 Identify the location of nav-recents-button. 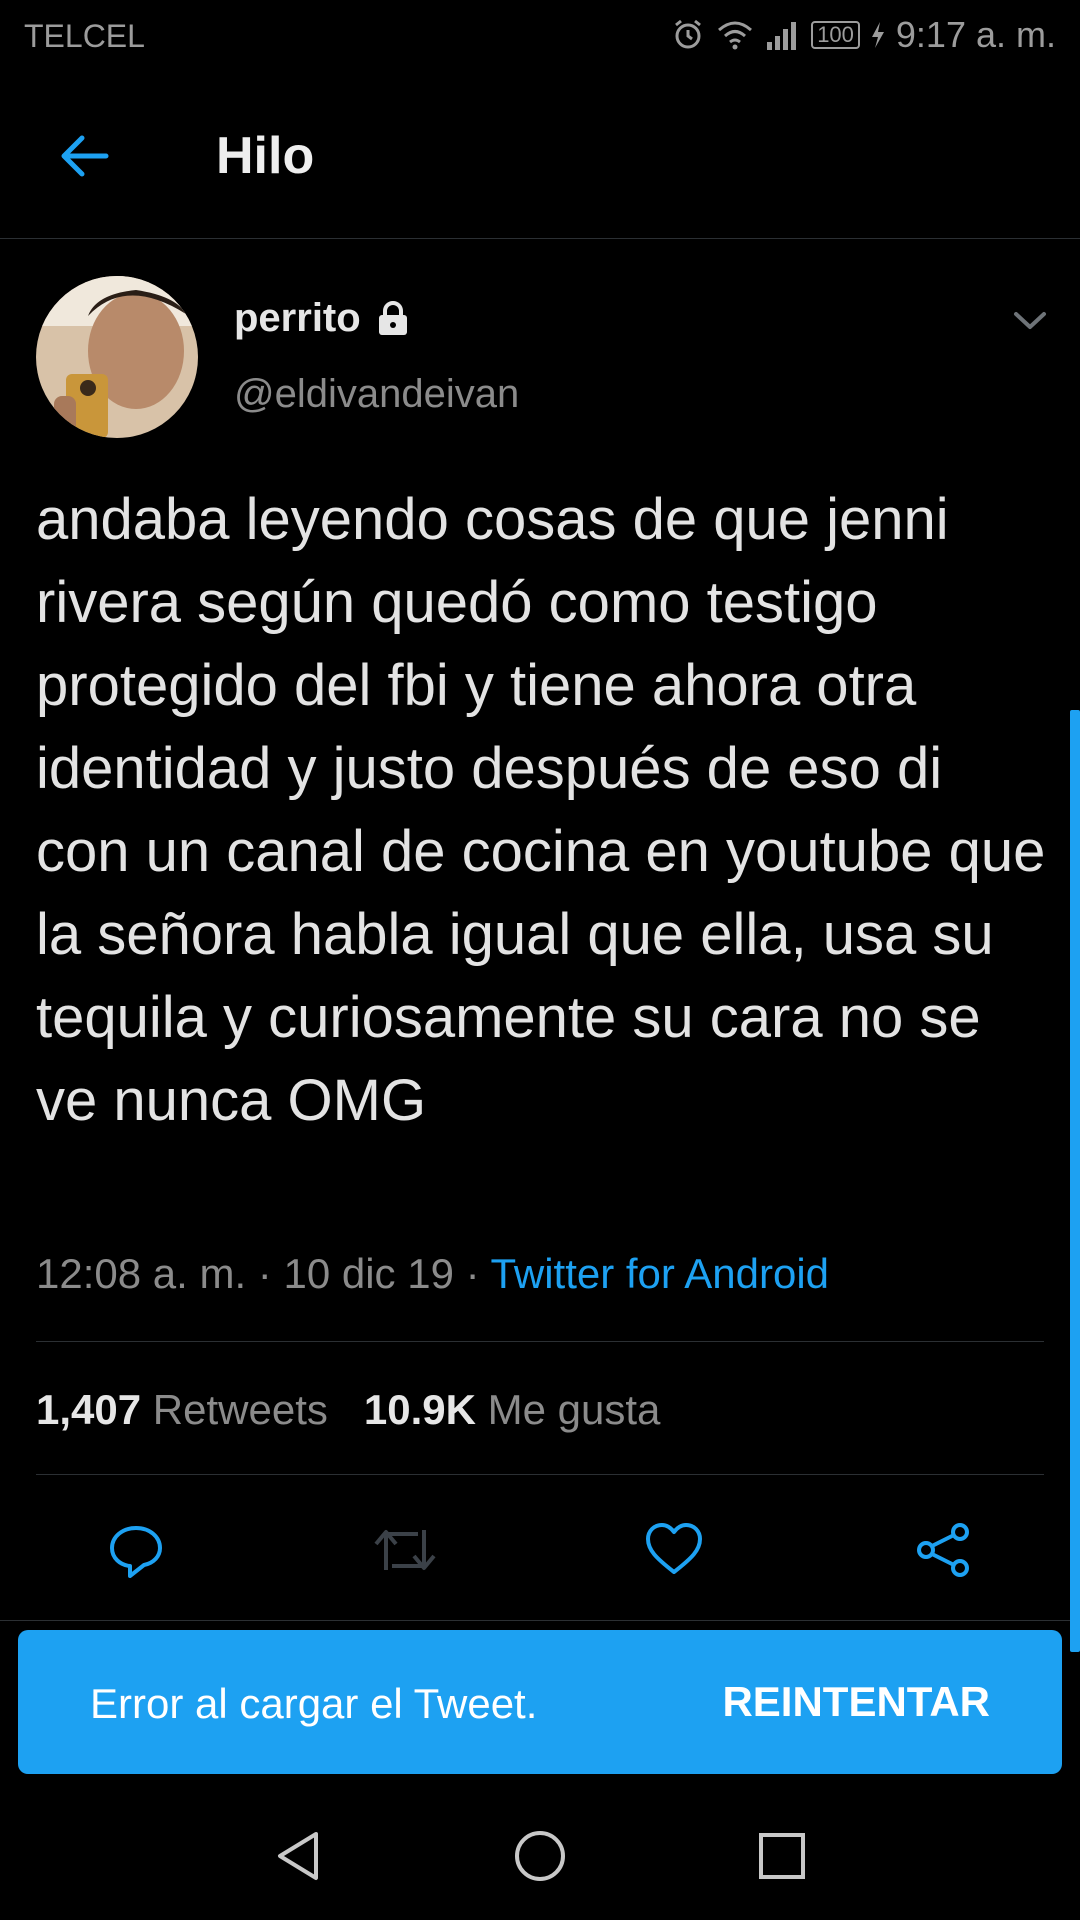
(782, 1856).